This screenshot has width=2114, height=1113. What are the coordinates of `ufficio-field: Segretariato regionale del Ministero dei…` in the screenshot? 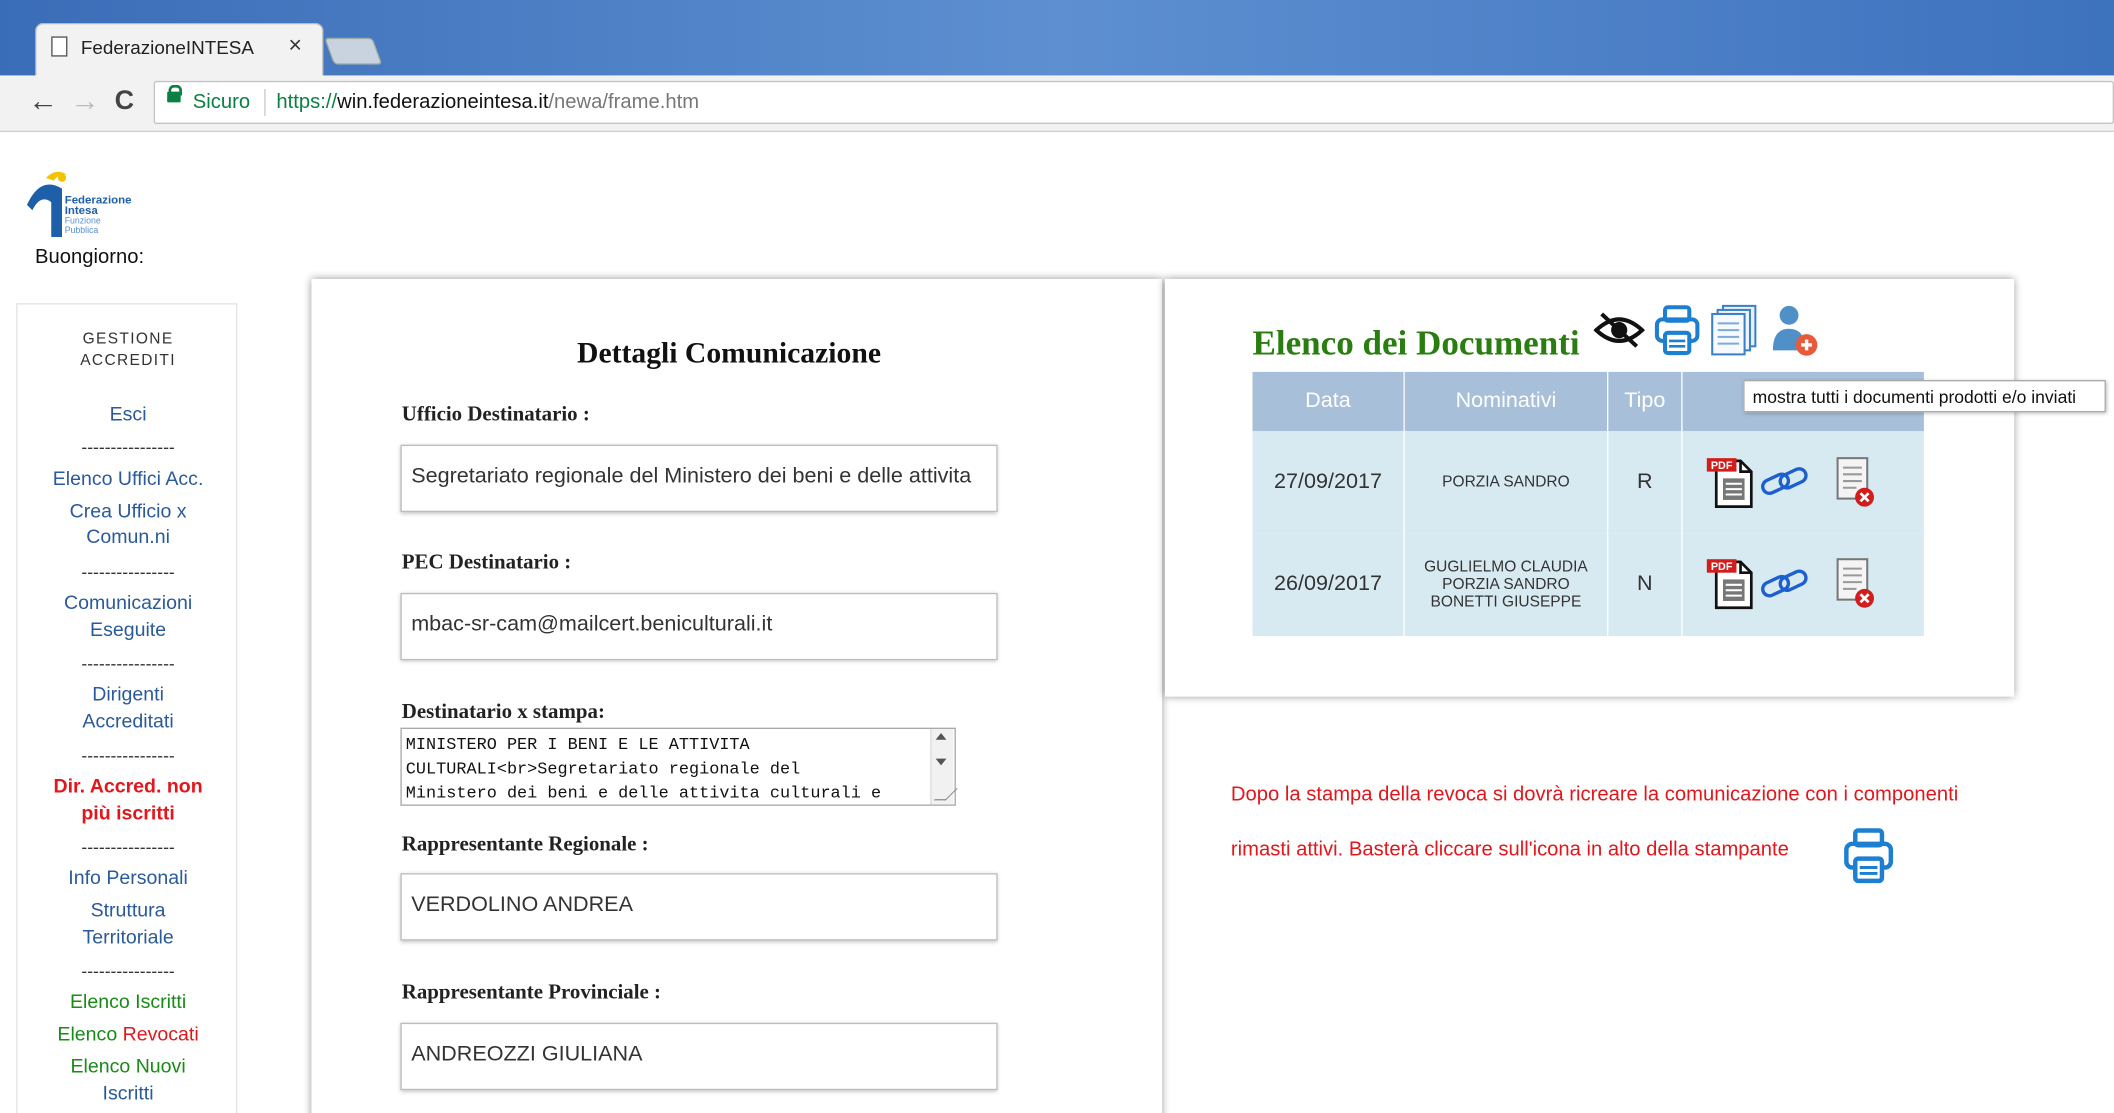 It's located at (699, 478).